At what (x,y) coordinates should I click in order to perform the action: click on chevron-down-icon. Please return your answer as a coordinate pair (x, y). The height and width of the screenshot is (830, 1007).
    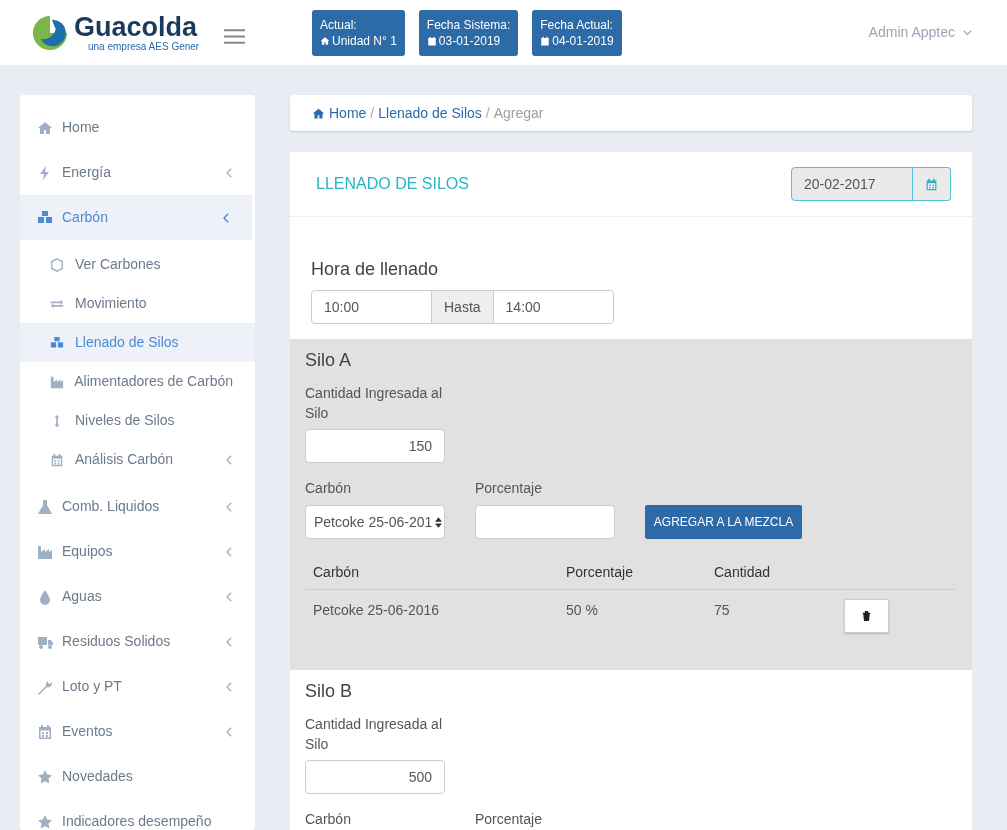
    Looking at the image, I should click on (967, 32).